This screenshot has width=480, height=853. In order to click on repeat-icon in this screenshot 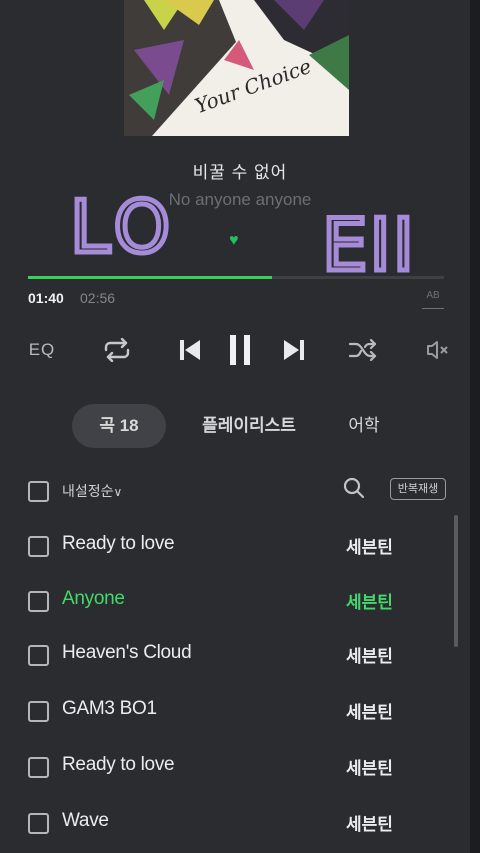, I will do `click(117, 350)`.